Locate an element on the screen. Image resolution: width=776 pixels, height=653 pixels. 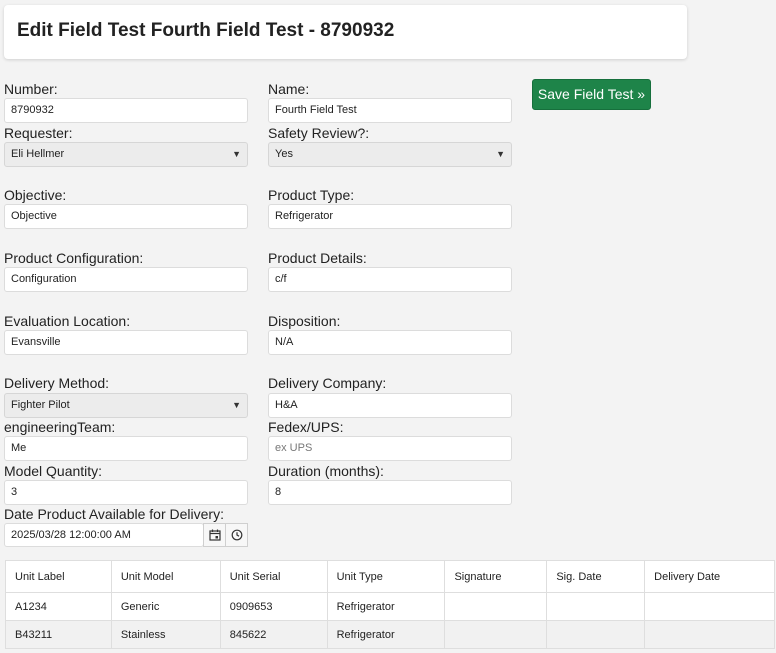
clock-button is located at coordinates (236, 535).